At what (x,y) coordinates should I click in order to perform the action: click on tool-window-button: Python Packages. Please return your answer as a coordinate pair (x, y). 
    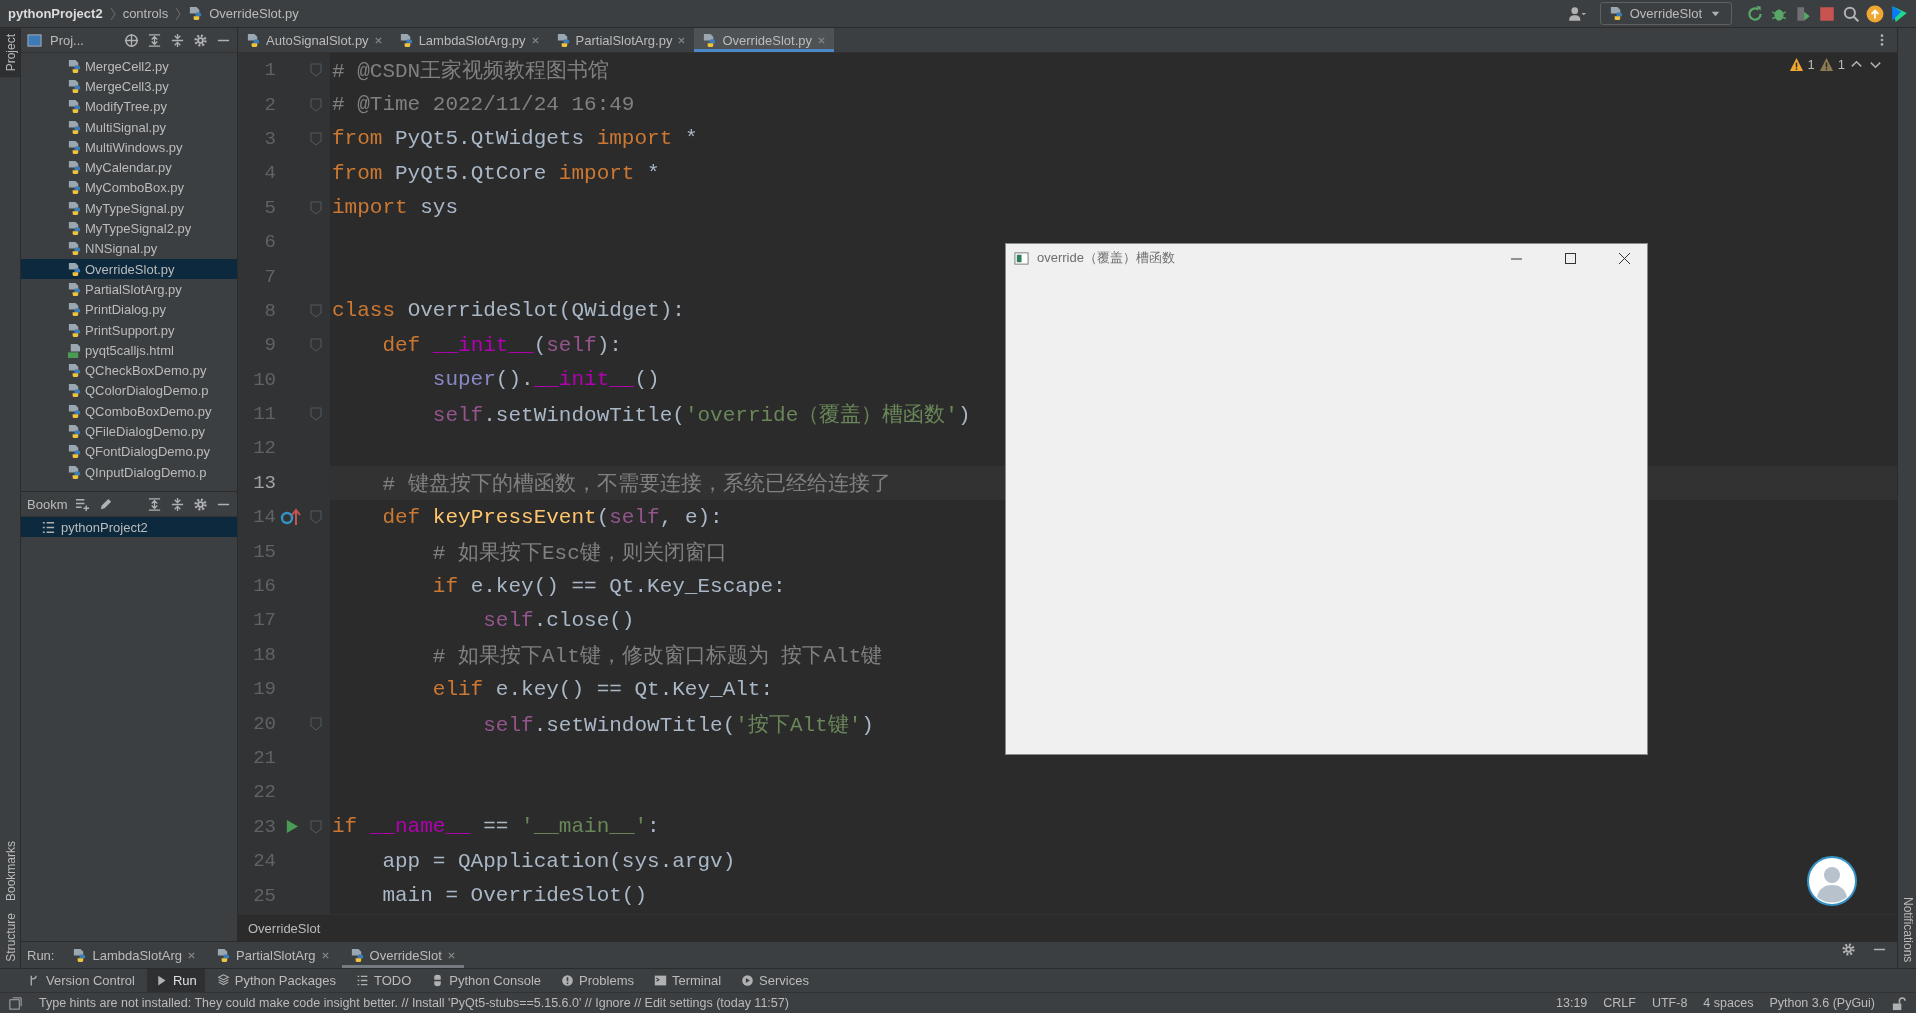
    Looking at the image, I should click on (276, 980).